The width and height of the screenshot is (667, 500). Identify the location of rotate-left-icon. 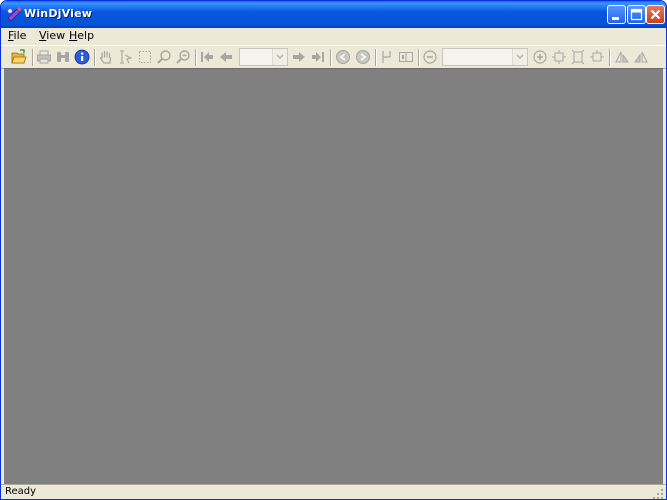
(622, 57).